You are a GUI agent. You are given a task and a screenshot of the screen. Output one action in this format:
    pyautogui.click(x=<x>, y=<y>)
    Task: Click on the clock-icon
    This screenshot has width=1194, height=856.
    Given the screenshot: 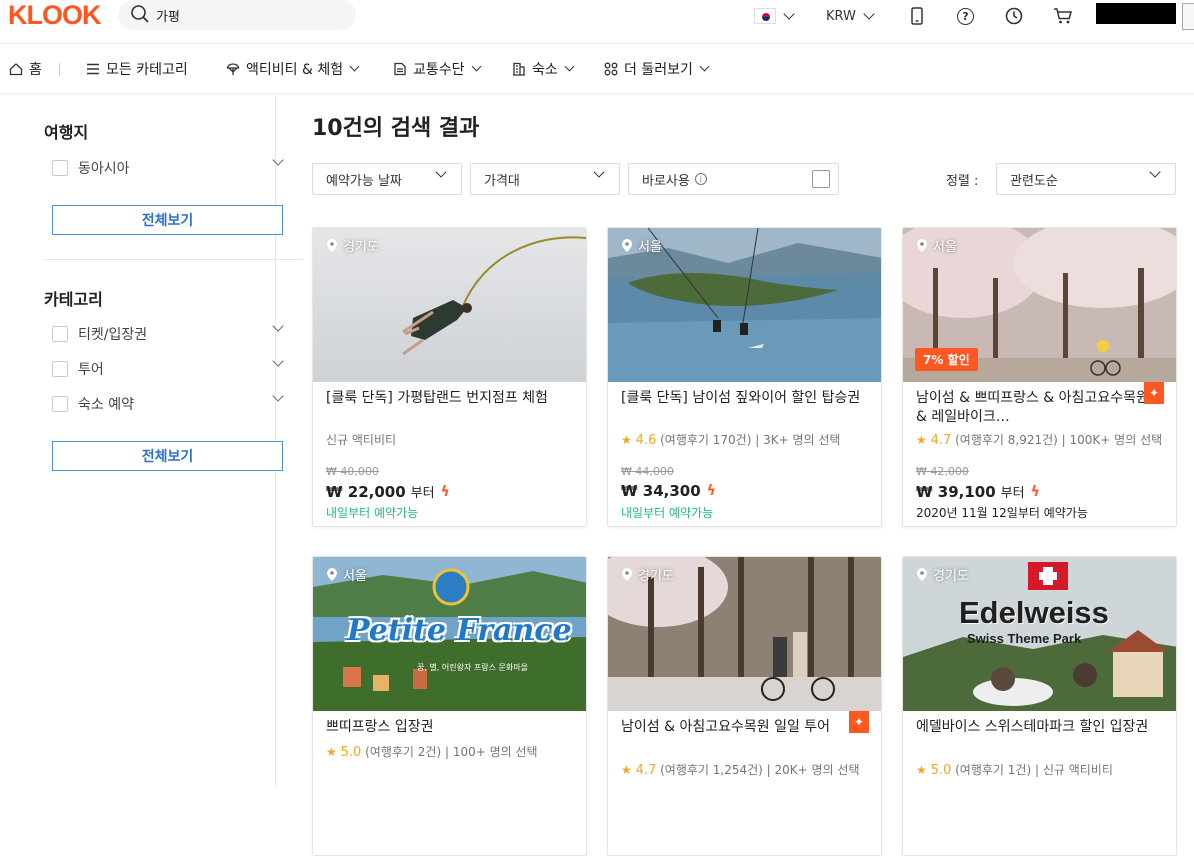 What is the action you would take?
    pyautogui.click(x=1014, y=16)
    